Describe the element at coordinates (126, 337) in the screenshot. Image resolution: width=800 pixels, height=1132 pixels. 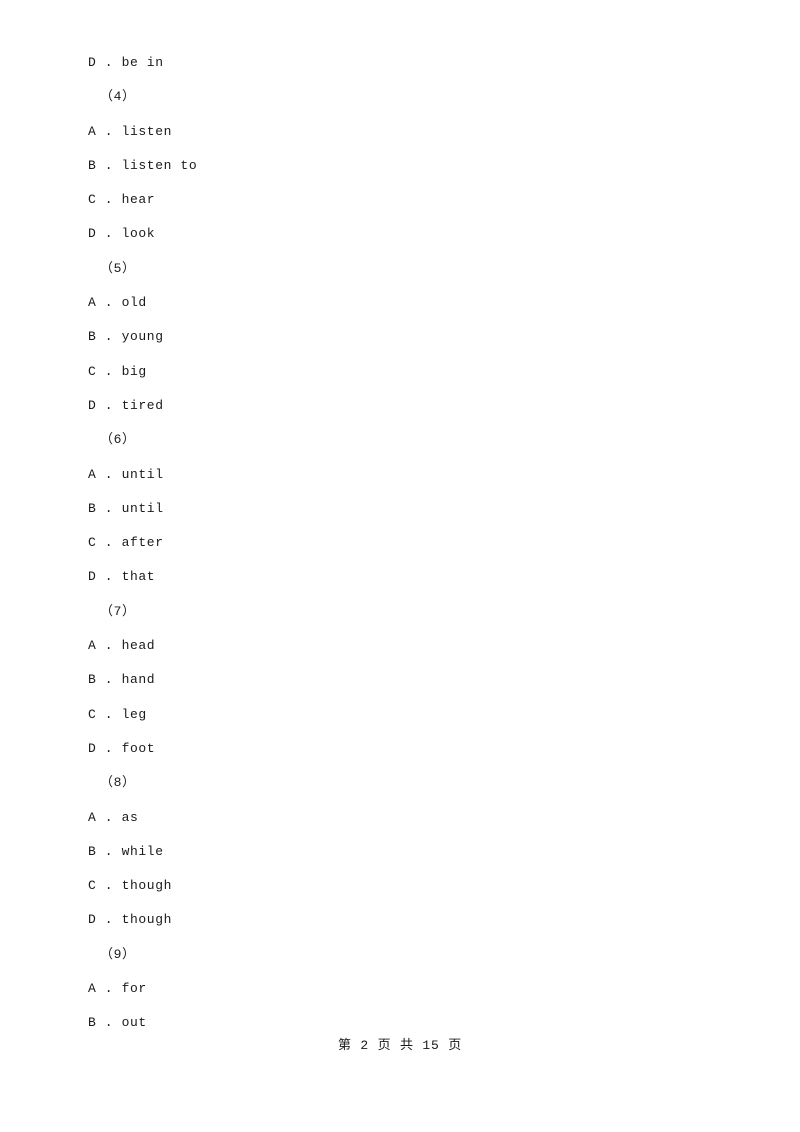
I see `answer-option: B . young` at that location.